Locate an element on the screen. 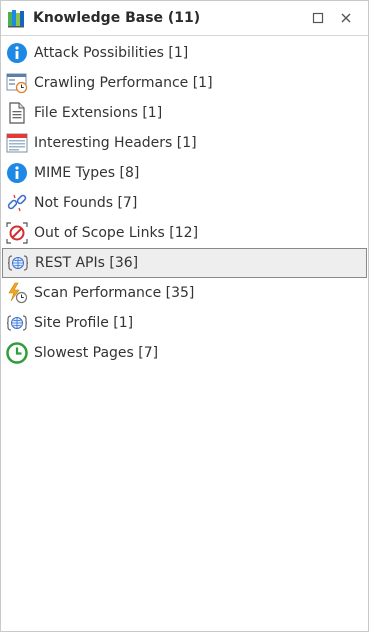 Image resolution: width=369 pixels, height=632 pixels. list-item-attack-possibilities: Attack Possibilities [1] is located at coordinates (184, 53).